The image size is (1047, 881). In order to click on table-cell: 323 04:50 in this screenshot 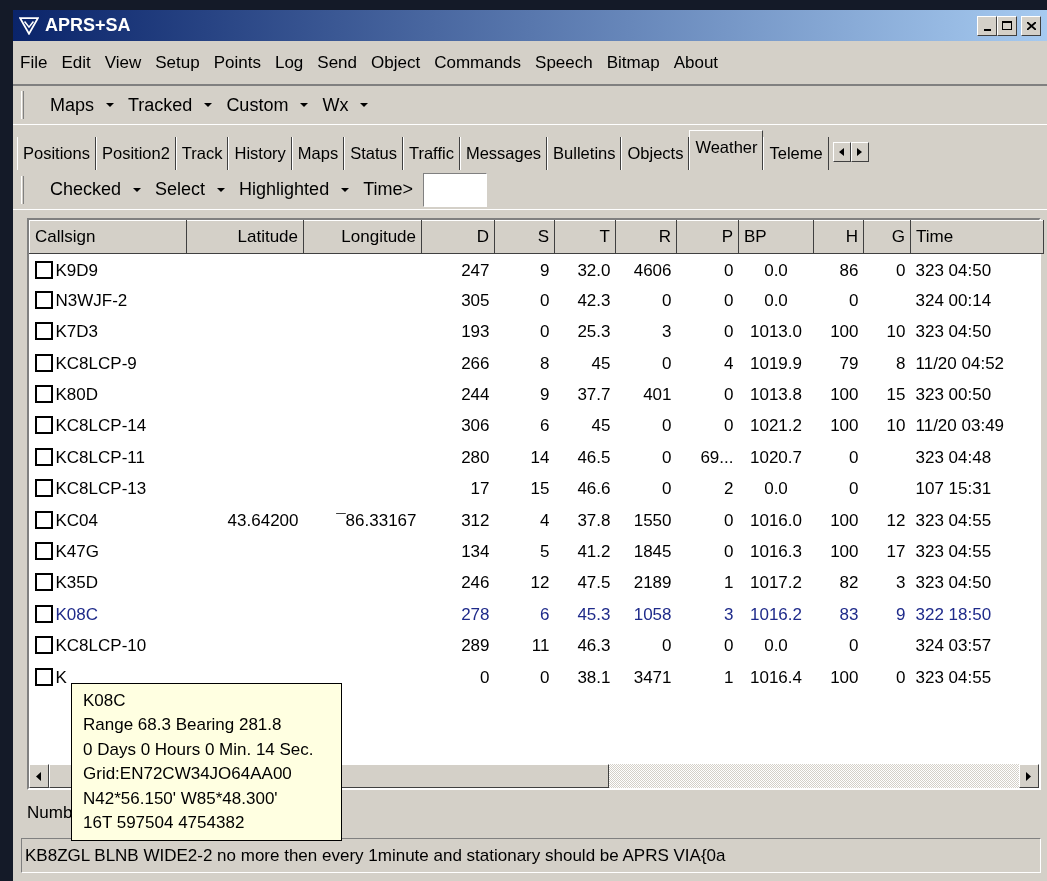, I will do `click(953, 583)`.